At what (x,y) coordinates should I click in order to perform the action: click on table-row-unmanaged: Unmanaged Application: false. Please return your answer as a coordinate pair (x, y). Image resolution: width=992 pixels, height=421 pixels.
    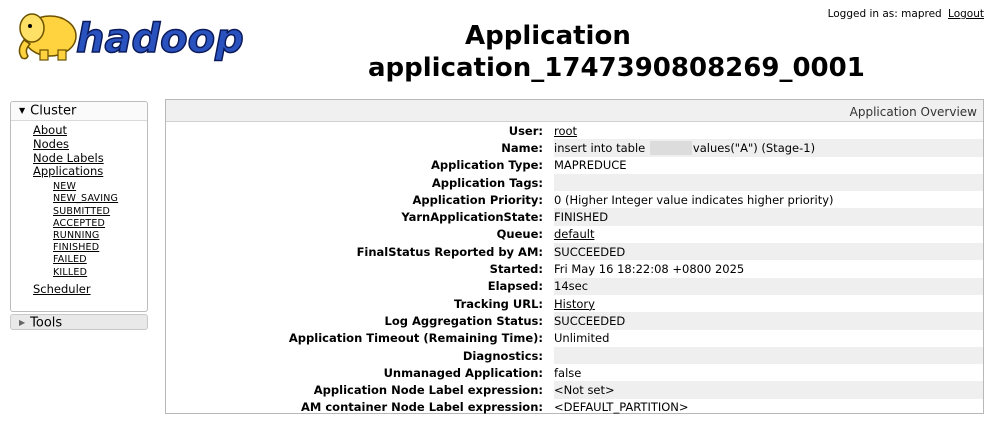
    Looking at the image, I should click on (574, 372).